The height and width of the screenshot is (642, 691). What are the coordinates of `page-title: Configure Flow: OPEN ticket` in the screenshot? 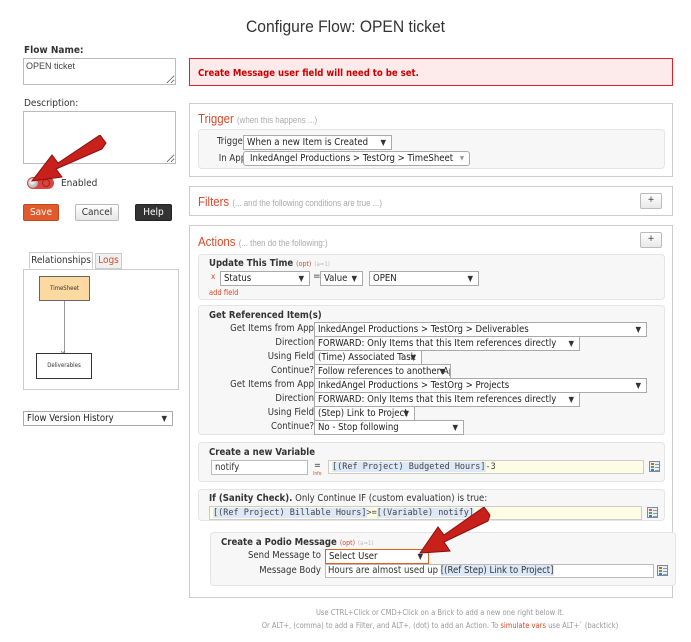 It's located at (345, 26).